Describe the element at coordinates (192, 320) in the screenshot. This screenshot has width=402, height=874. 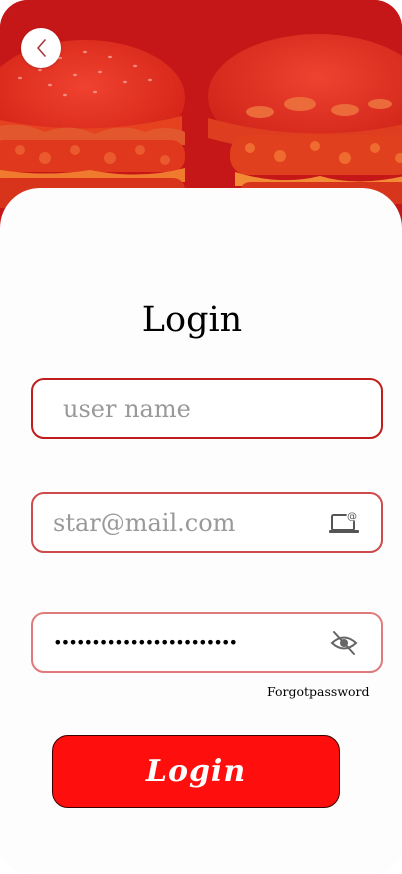
I see `page-title: Login` at that location.